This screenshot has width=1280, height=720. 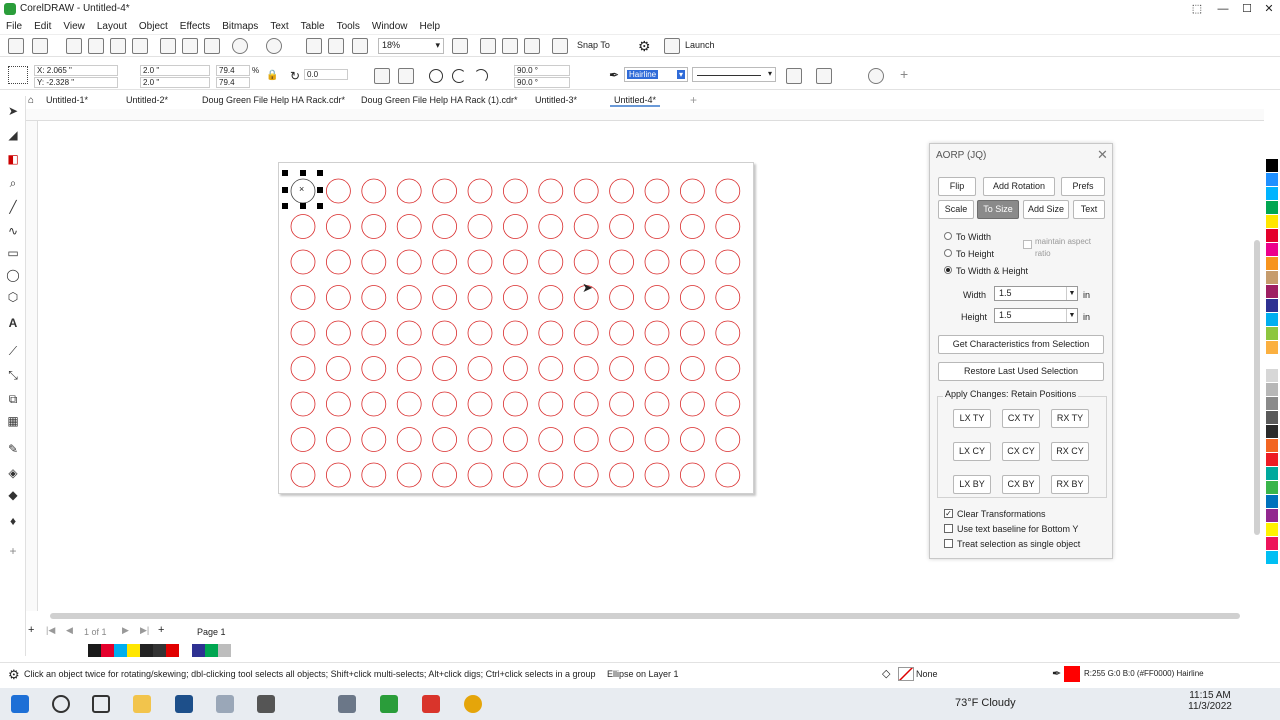 What do you see at coordinates (13, 231) in the screenshot?
I see `artistic-media-icon: ∿` at bounding box center [13, 231].